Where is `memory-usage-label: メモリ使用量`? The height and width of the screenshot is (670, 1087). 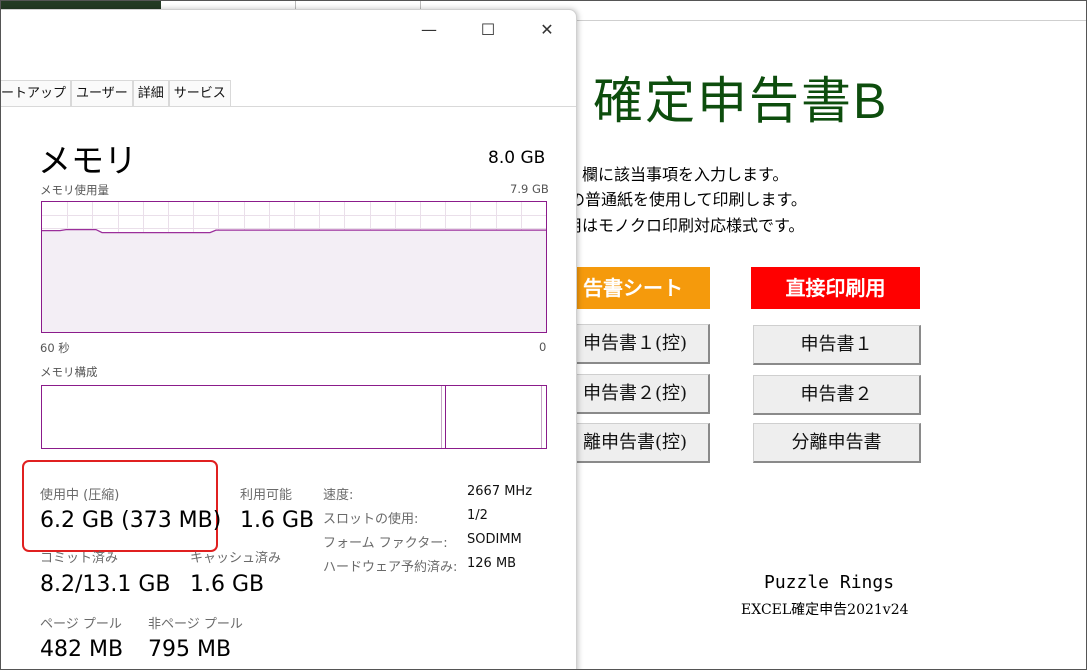
memory-usage-label: メモリ使用量 is located at coordinates (74, 190).